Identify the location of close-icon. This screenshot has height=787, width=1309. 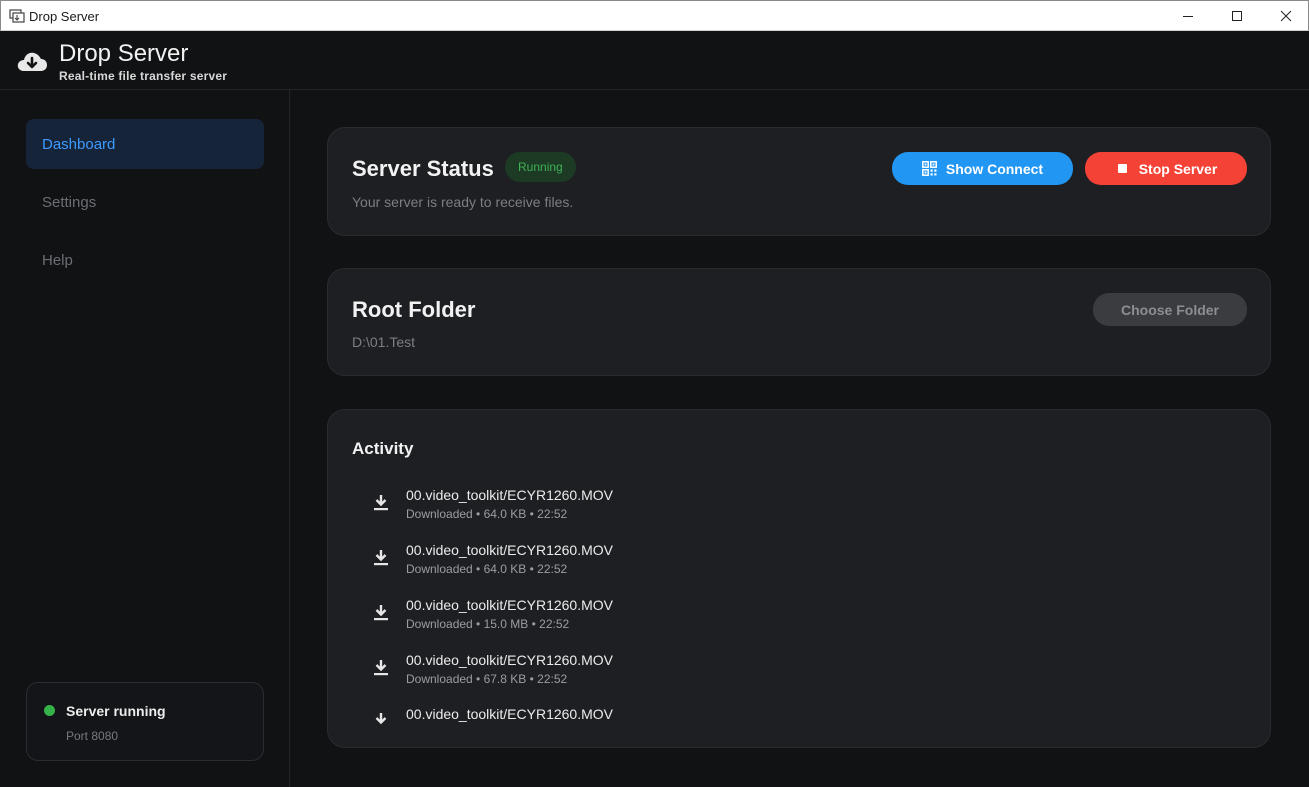
(1286, 16).